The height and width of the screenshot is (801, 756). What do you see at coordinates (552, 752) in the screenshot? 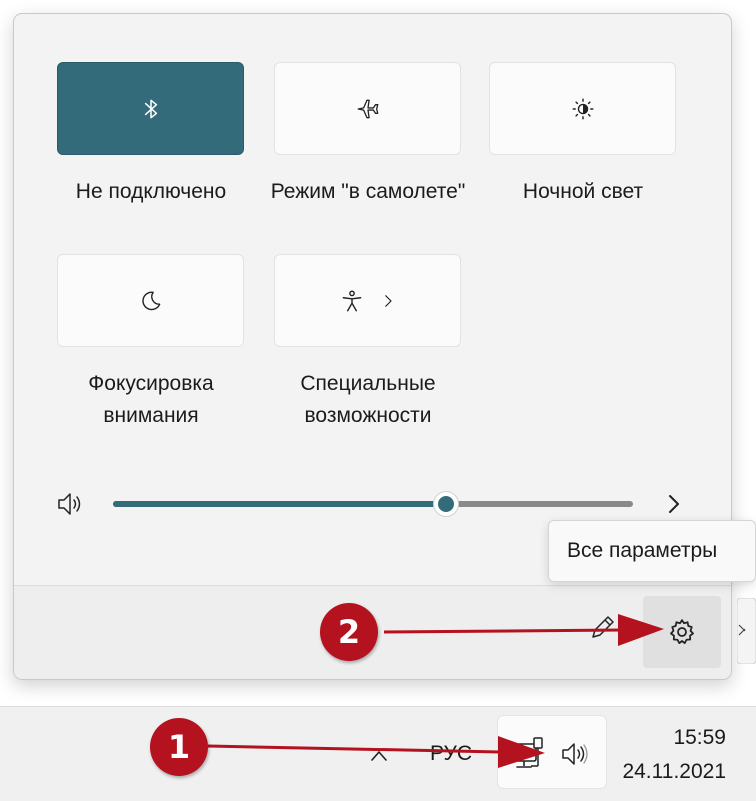
I see `network-volume-tray-button` at bounding box center [552, 752].